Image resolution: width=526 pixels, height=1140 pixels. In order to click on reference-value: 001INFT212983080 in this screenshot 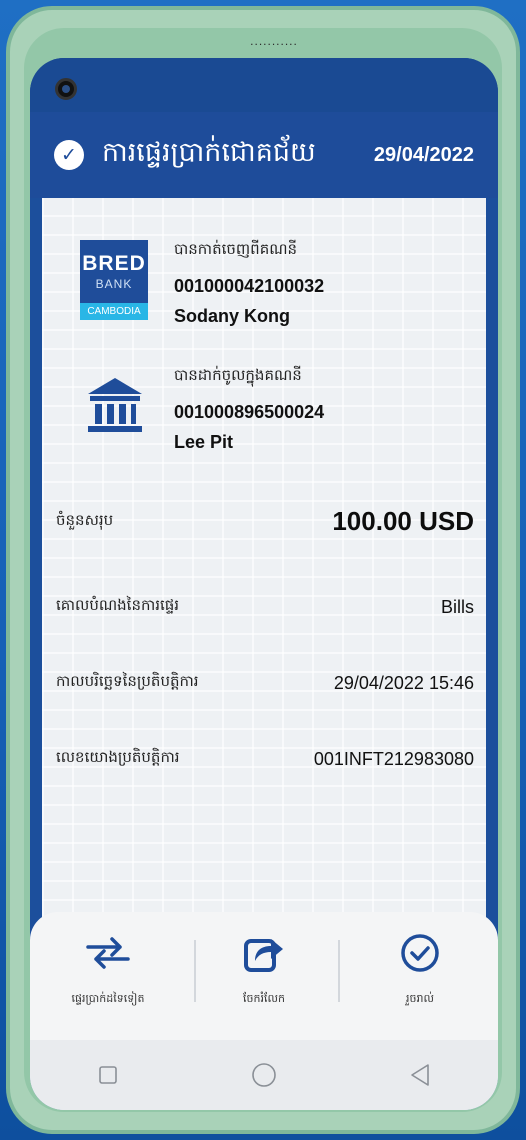, I will do `click(393, 758)`.